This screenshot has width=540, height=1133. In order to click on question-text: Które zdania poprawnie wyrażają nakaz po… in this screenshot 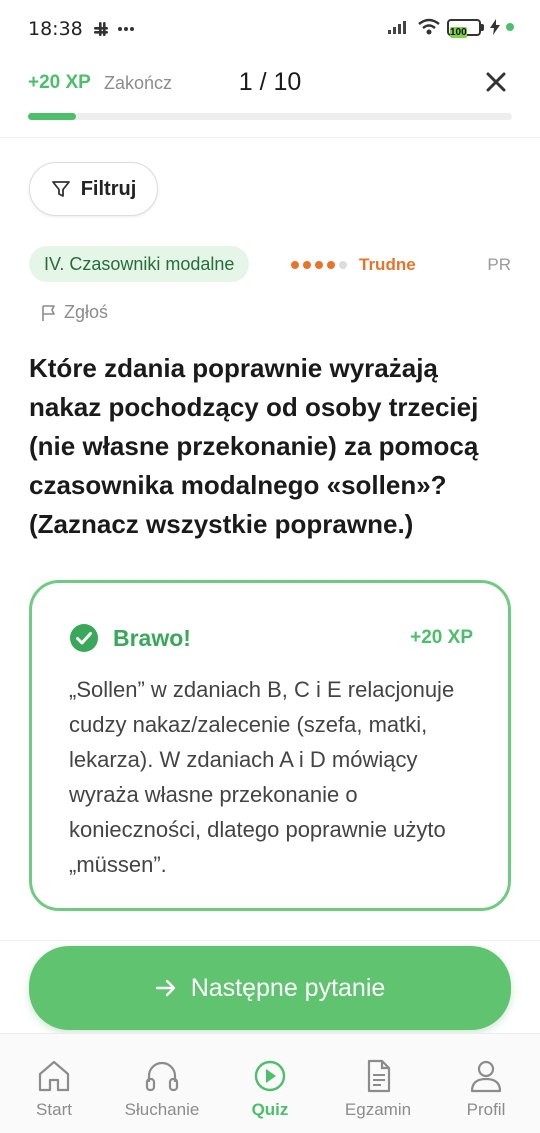, I will do `click(254, 446)`.